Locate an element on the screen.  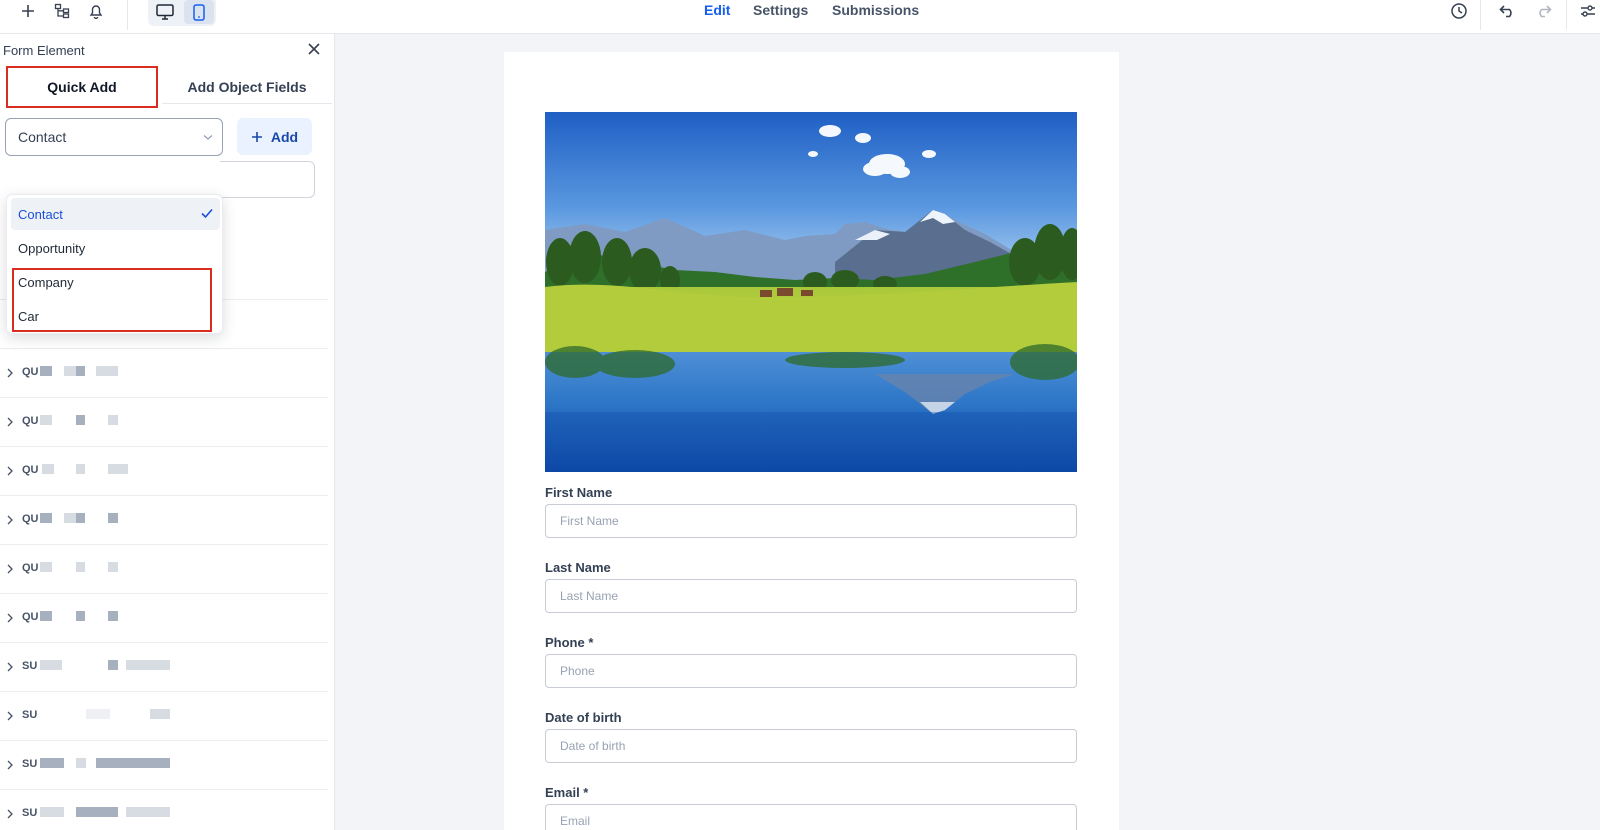
mobile-icon is located at coordinates (199, 12).